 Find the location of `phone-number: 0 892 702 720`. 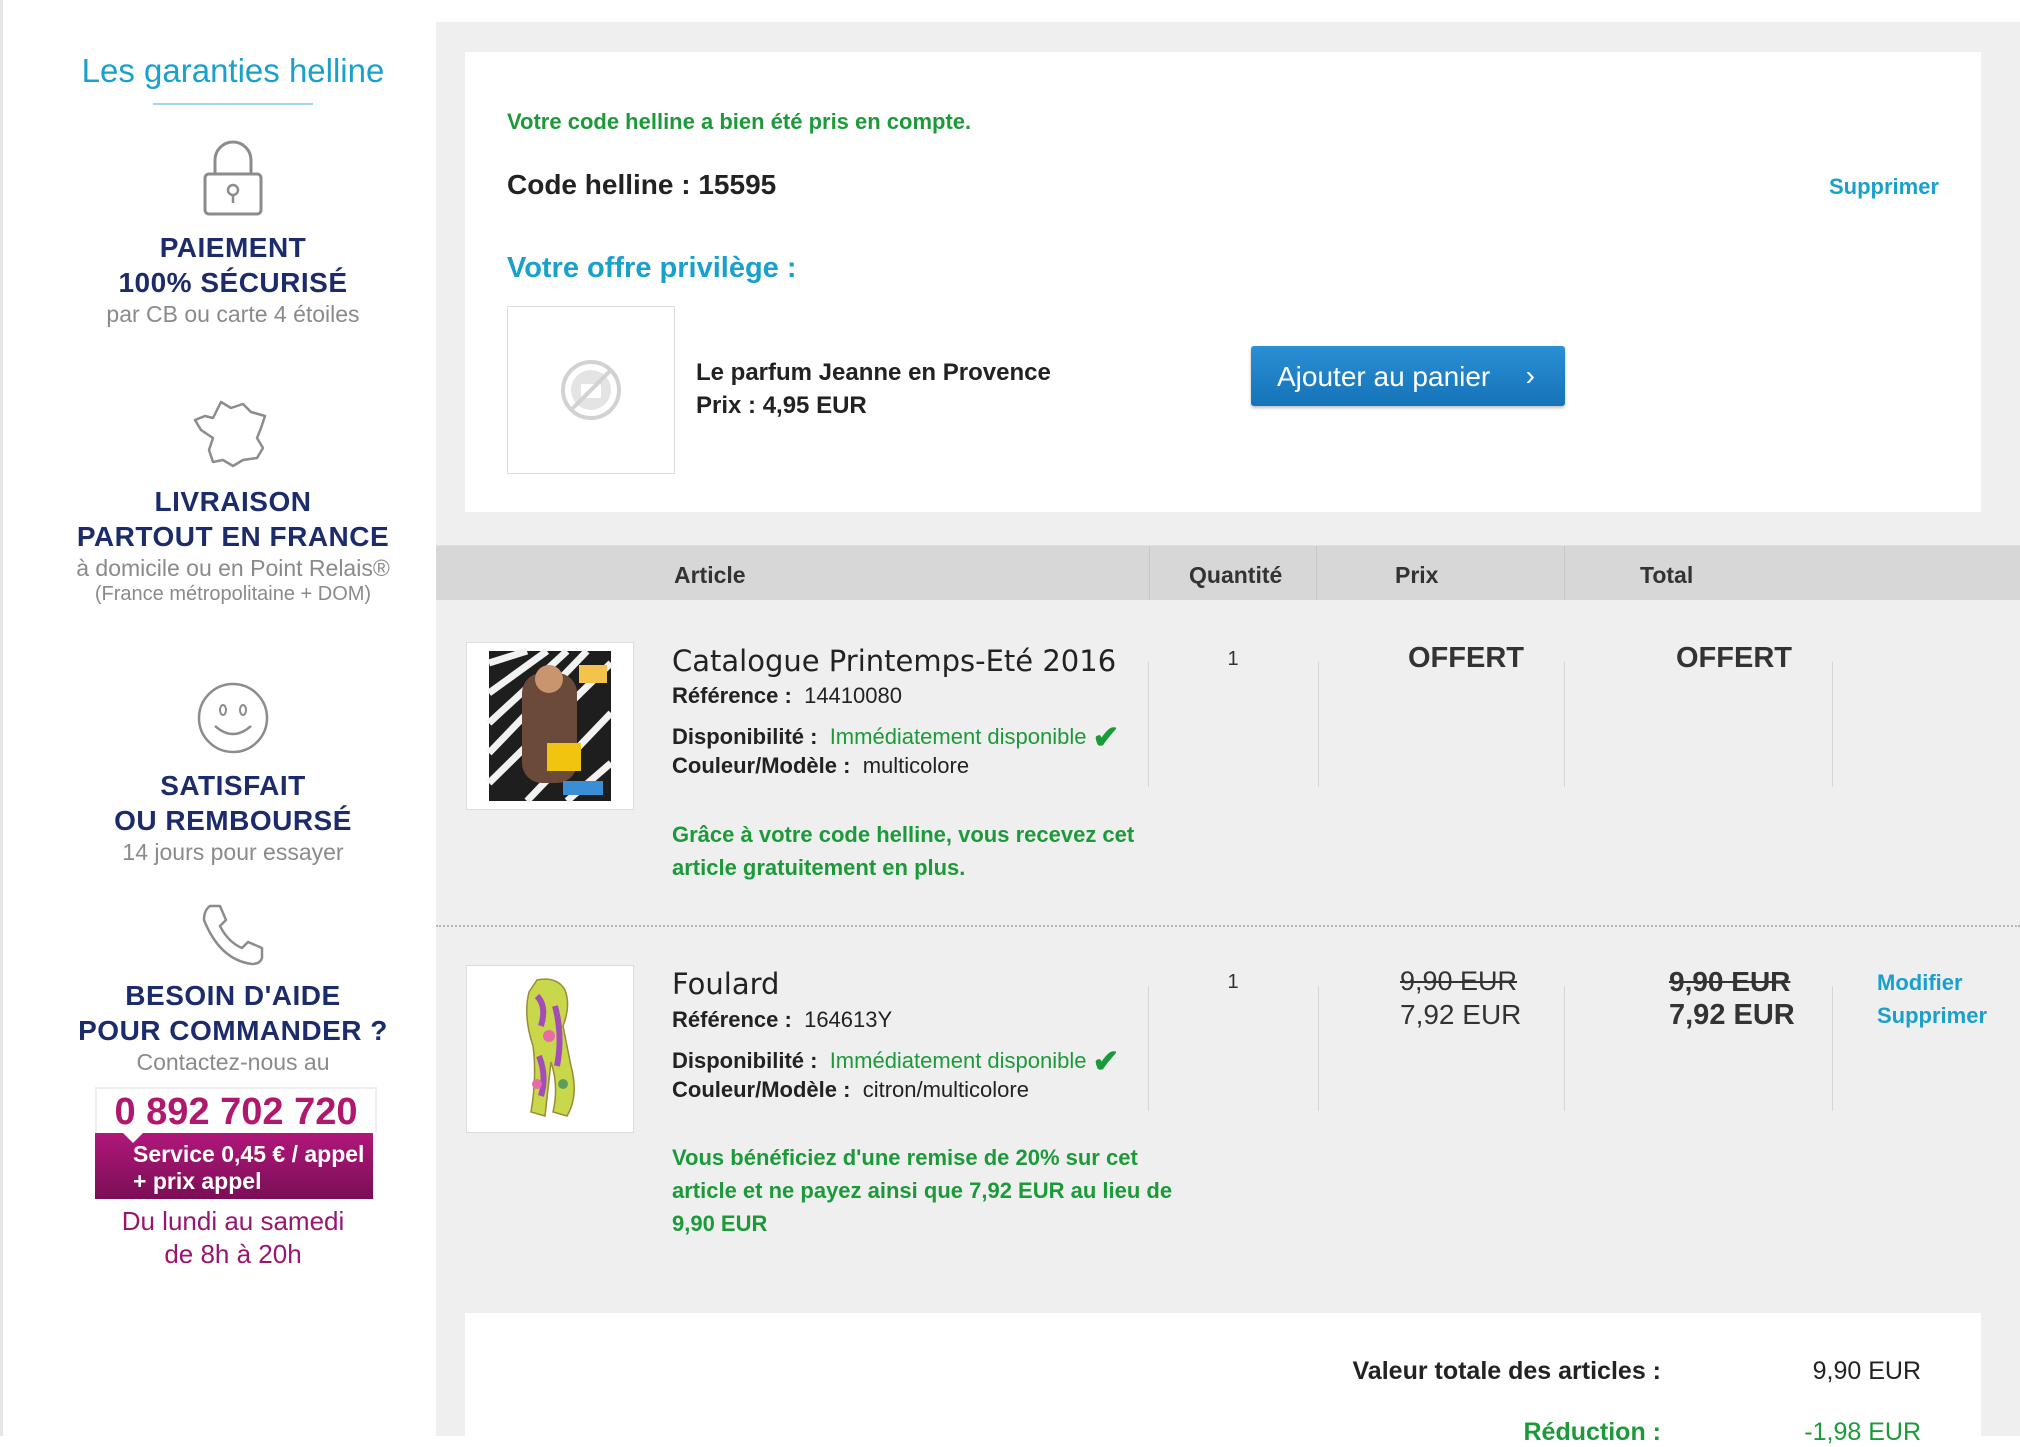

phone-number: 0 892 702 720 is located at coordinates (236, 1110).